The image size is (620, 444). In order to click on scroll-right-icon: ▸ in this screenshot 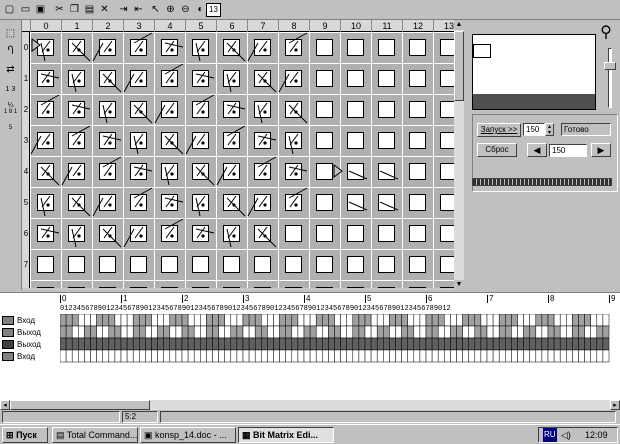, I will do `click(615, 405)`.